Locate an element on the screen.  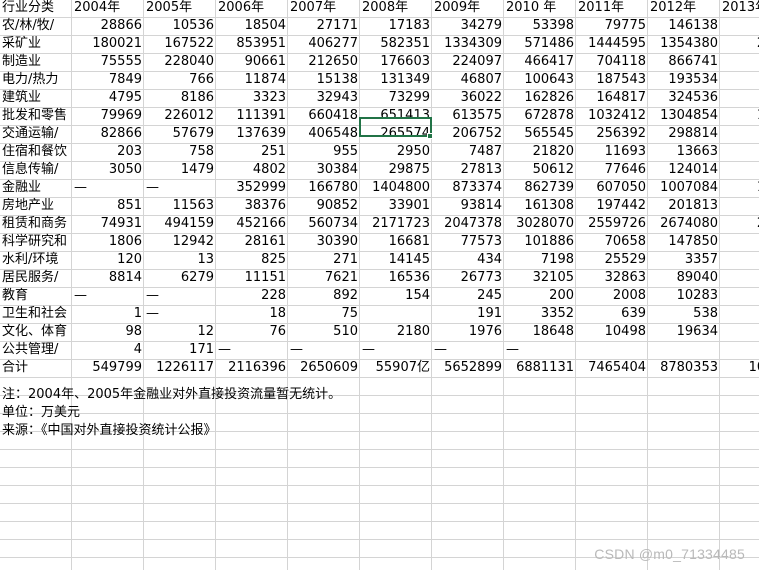
value-cell: 8780353 is located at coordinates (684, 368).